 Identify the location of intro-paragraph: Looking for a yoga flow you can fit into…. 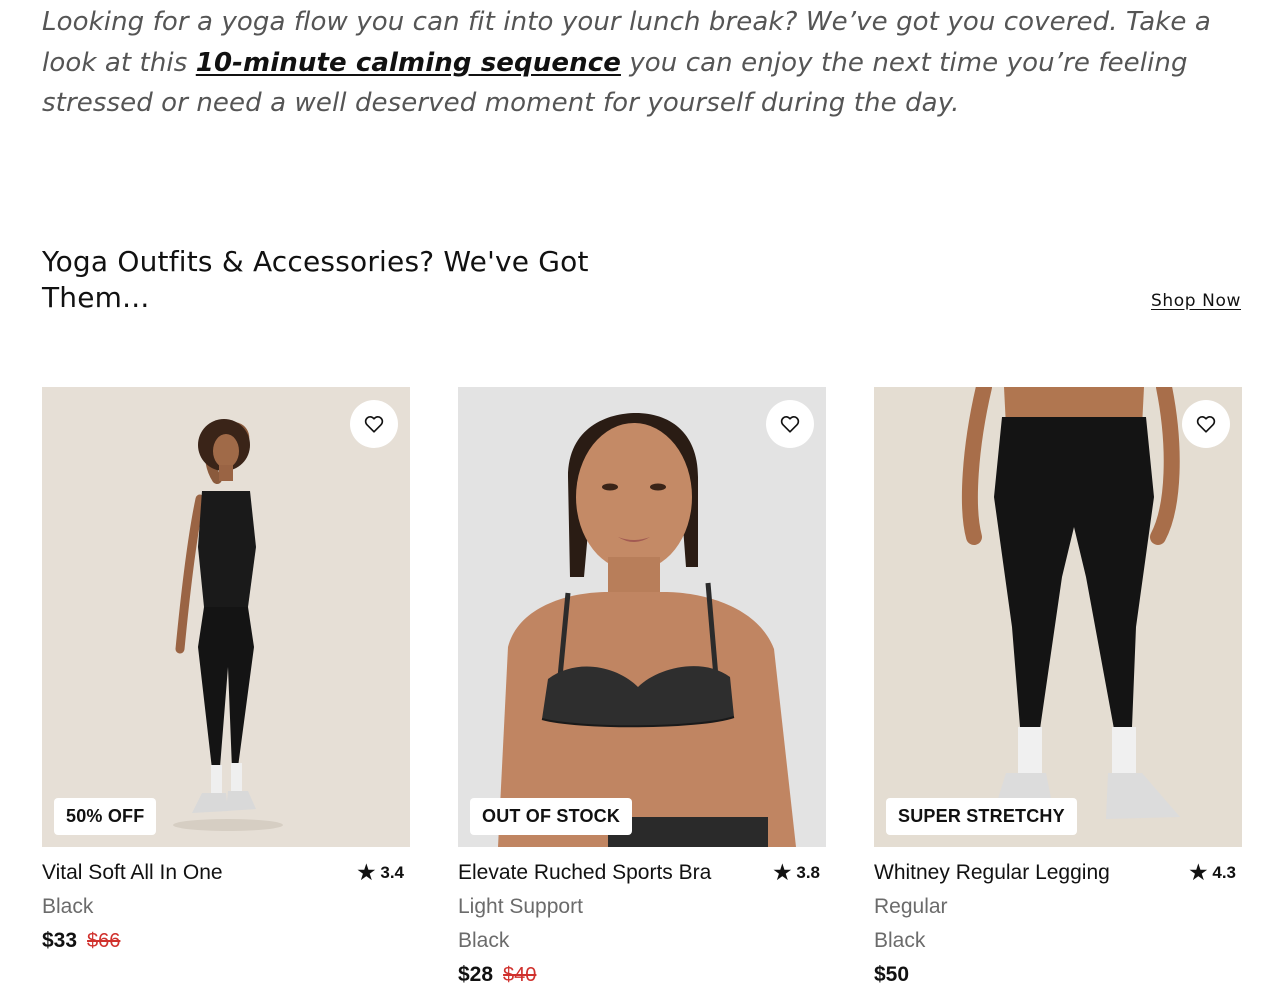
(642, 63).